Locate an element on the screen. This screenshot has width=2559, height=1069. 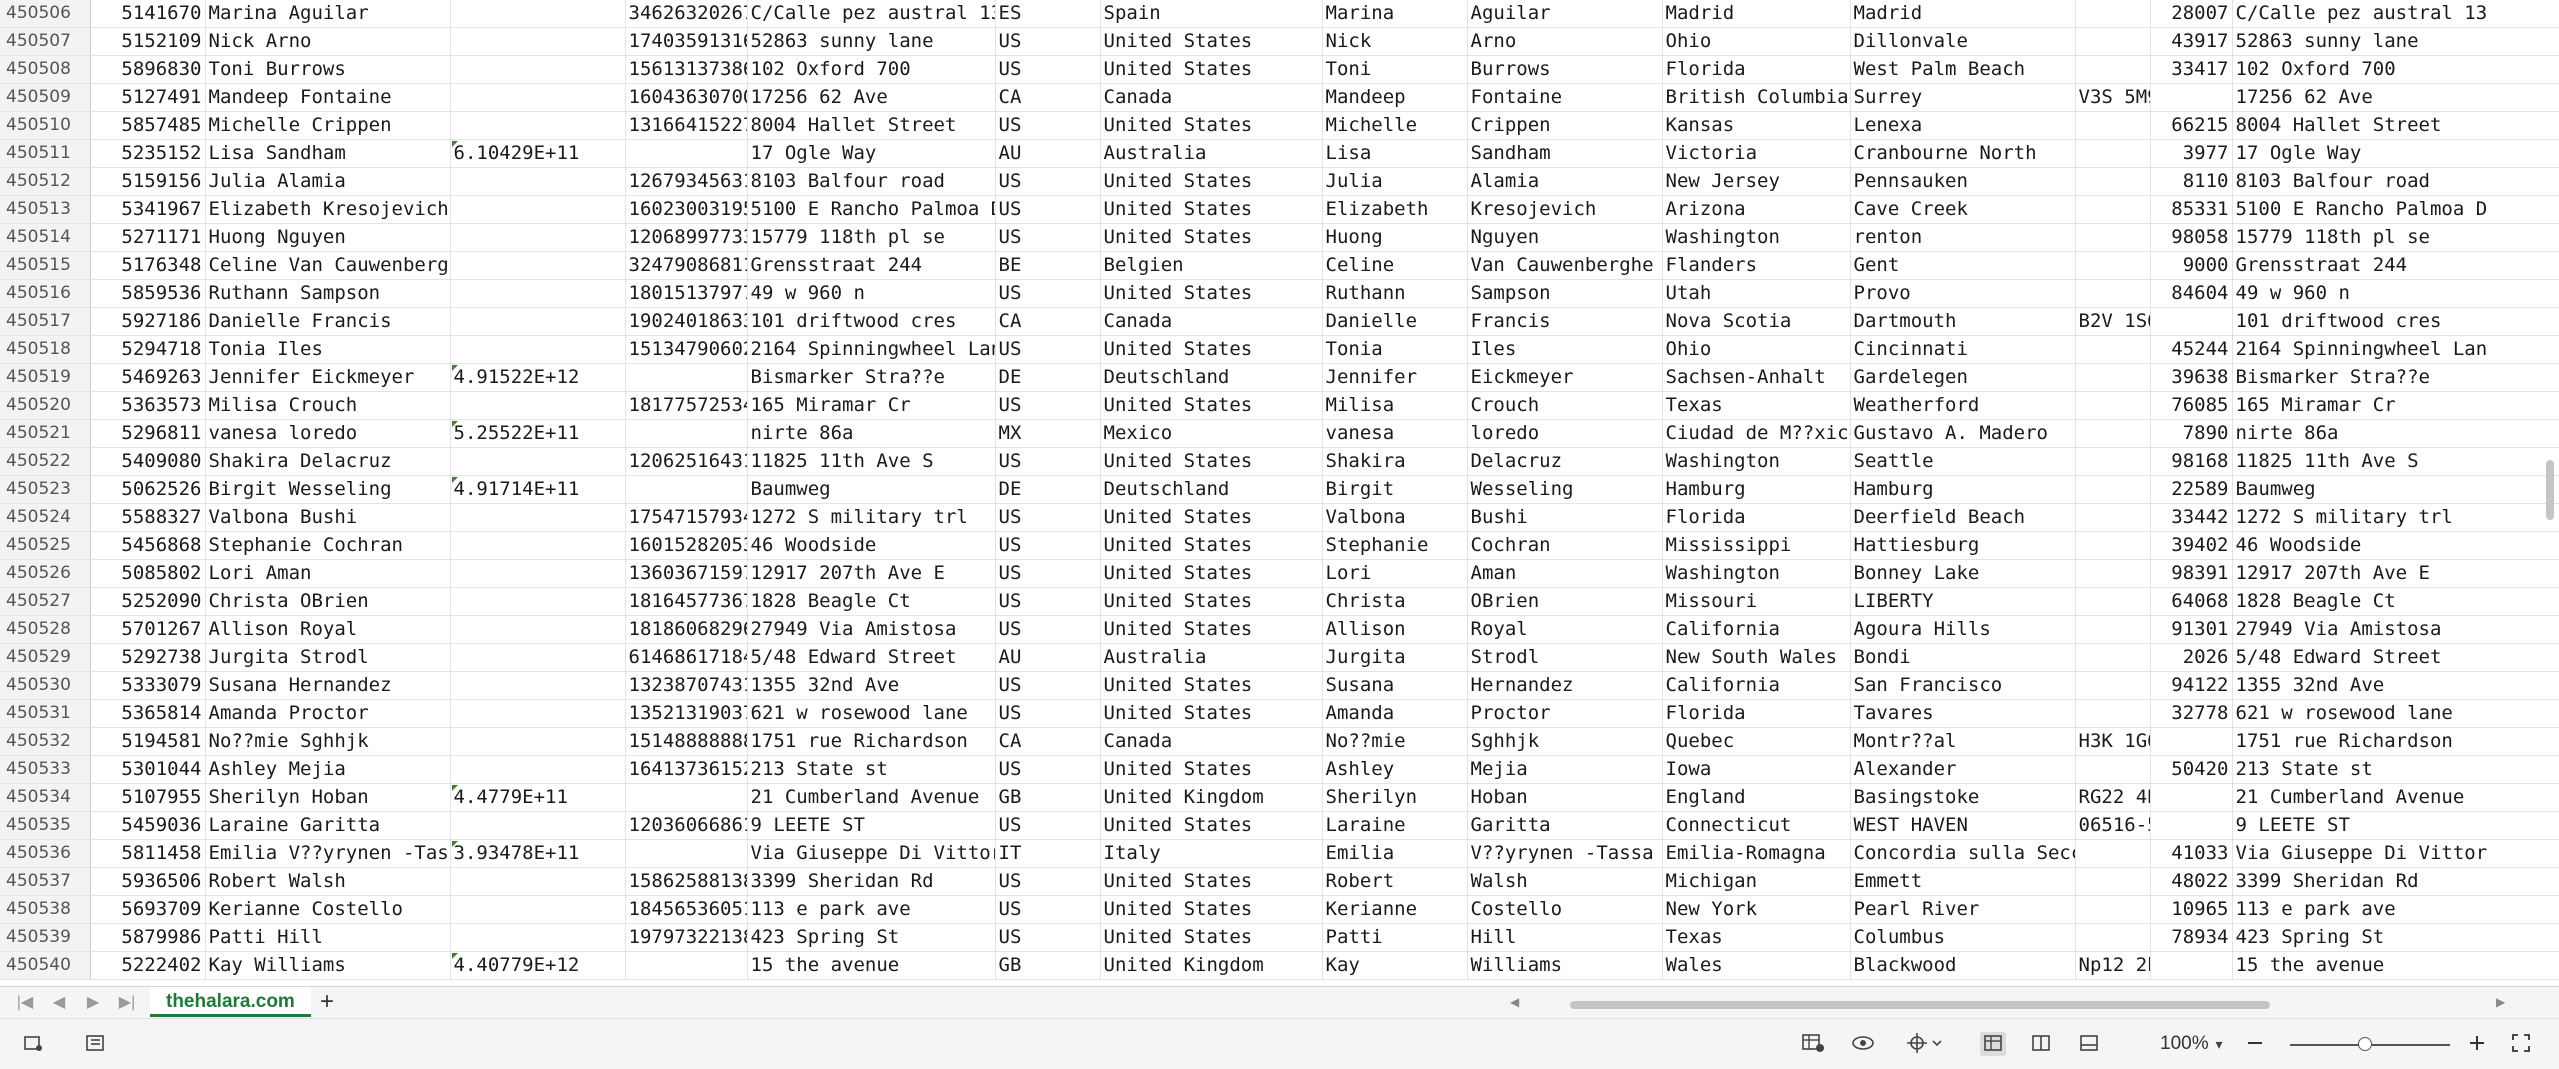
cell: Sghhjk is located at coordinates (1565, 741).